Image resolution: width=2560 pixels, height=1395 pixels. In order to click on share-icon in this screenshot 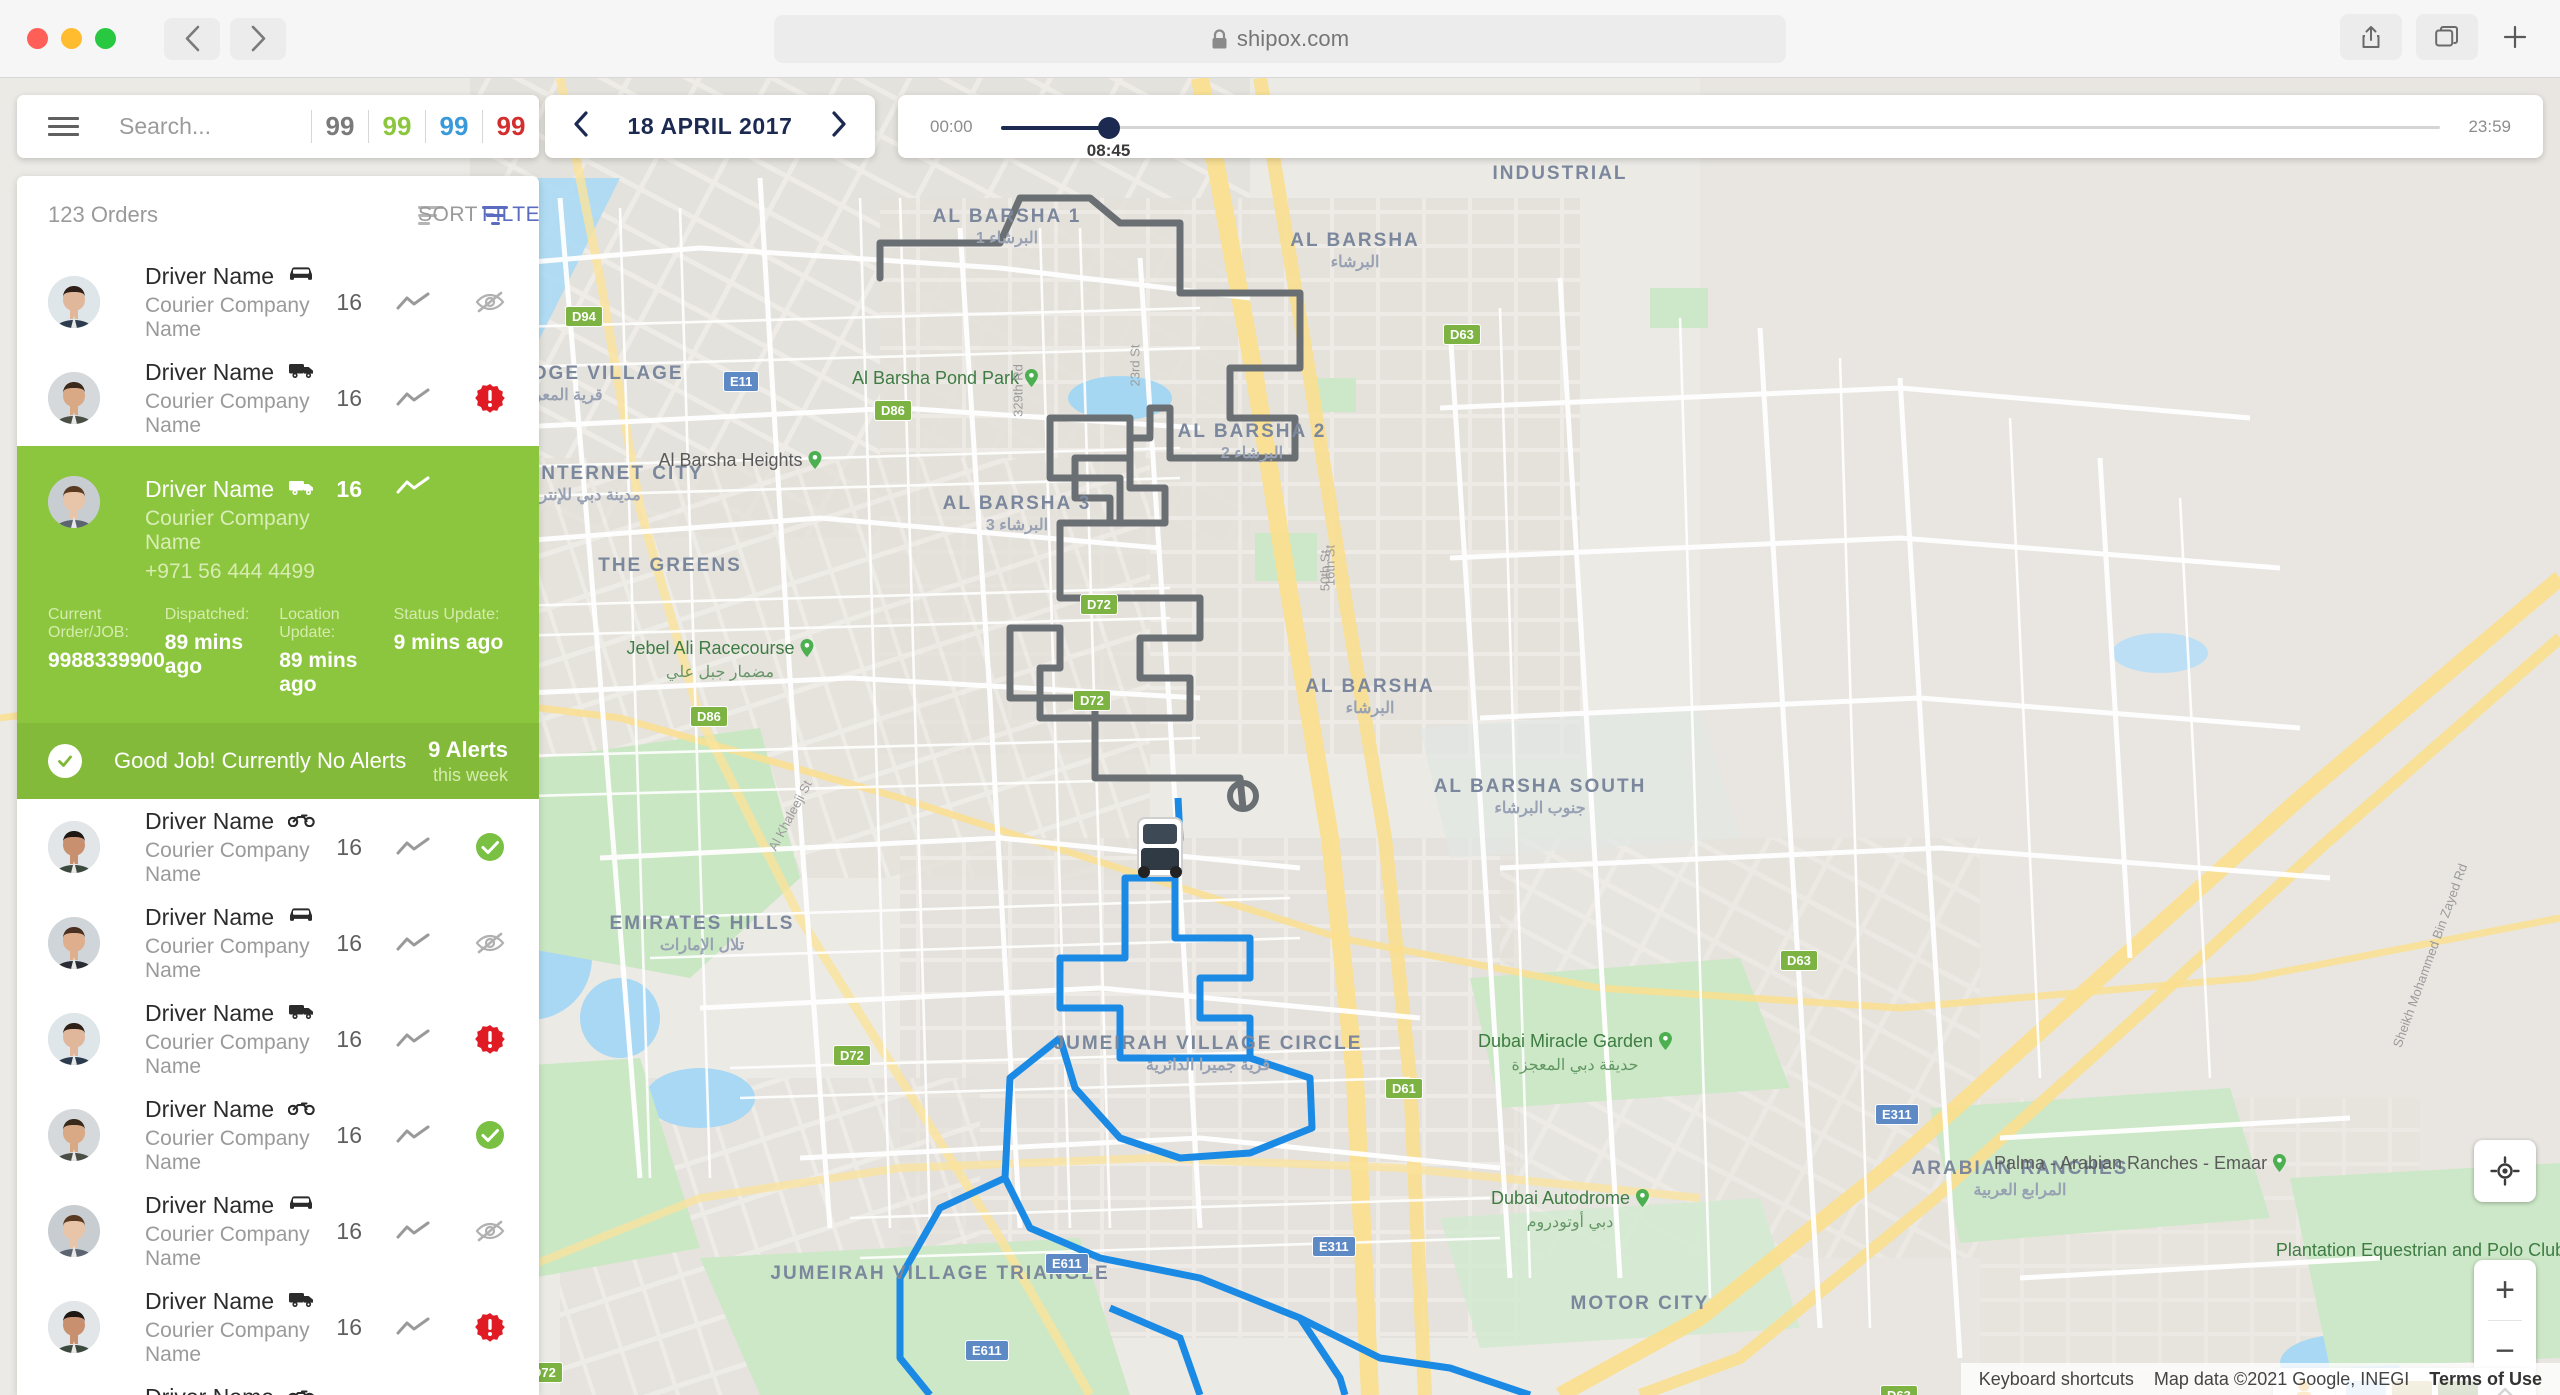, I will do `click(2371, 37)`.